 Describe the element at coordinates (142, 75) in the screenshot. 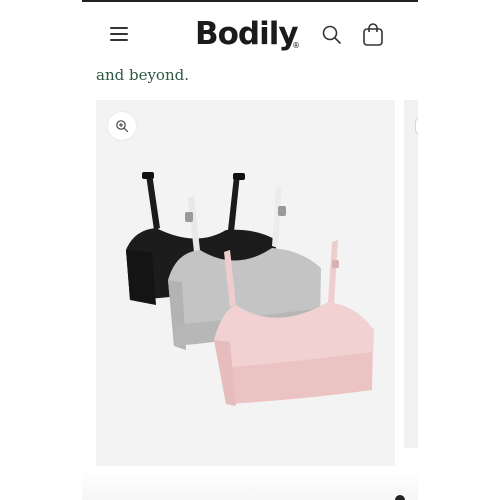

I see `hero-tagline: and beyond.` at that location.